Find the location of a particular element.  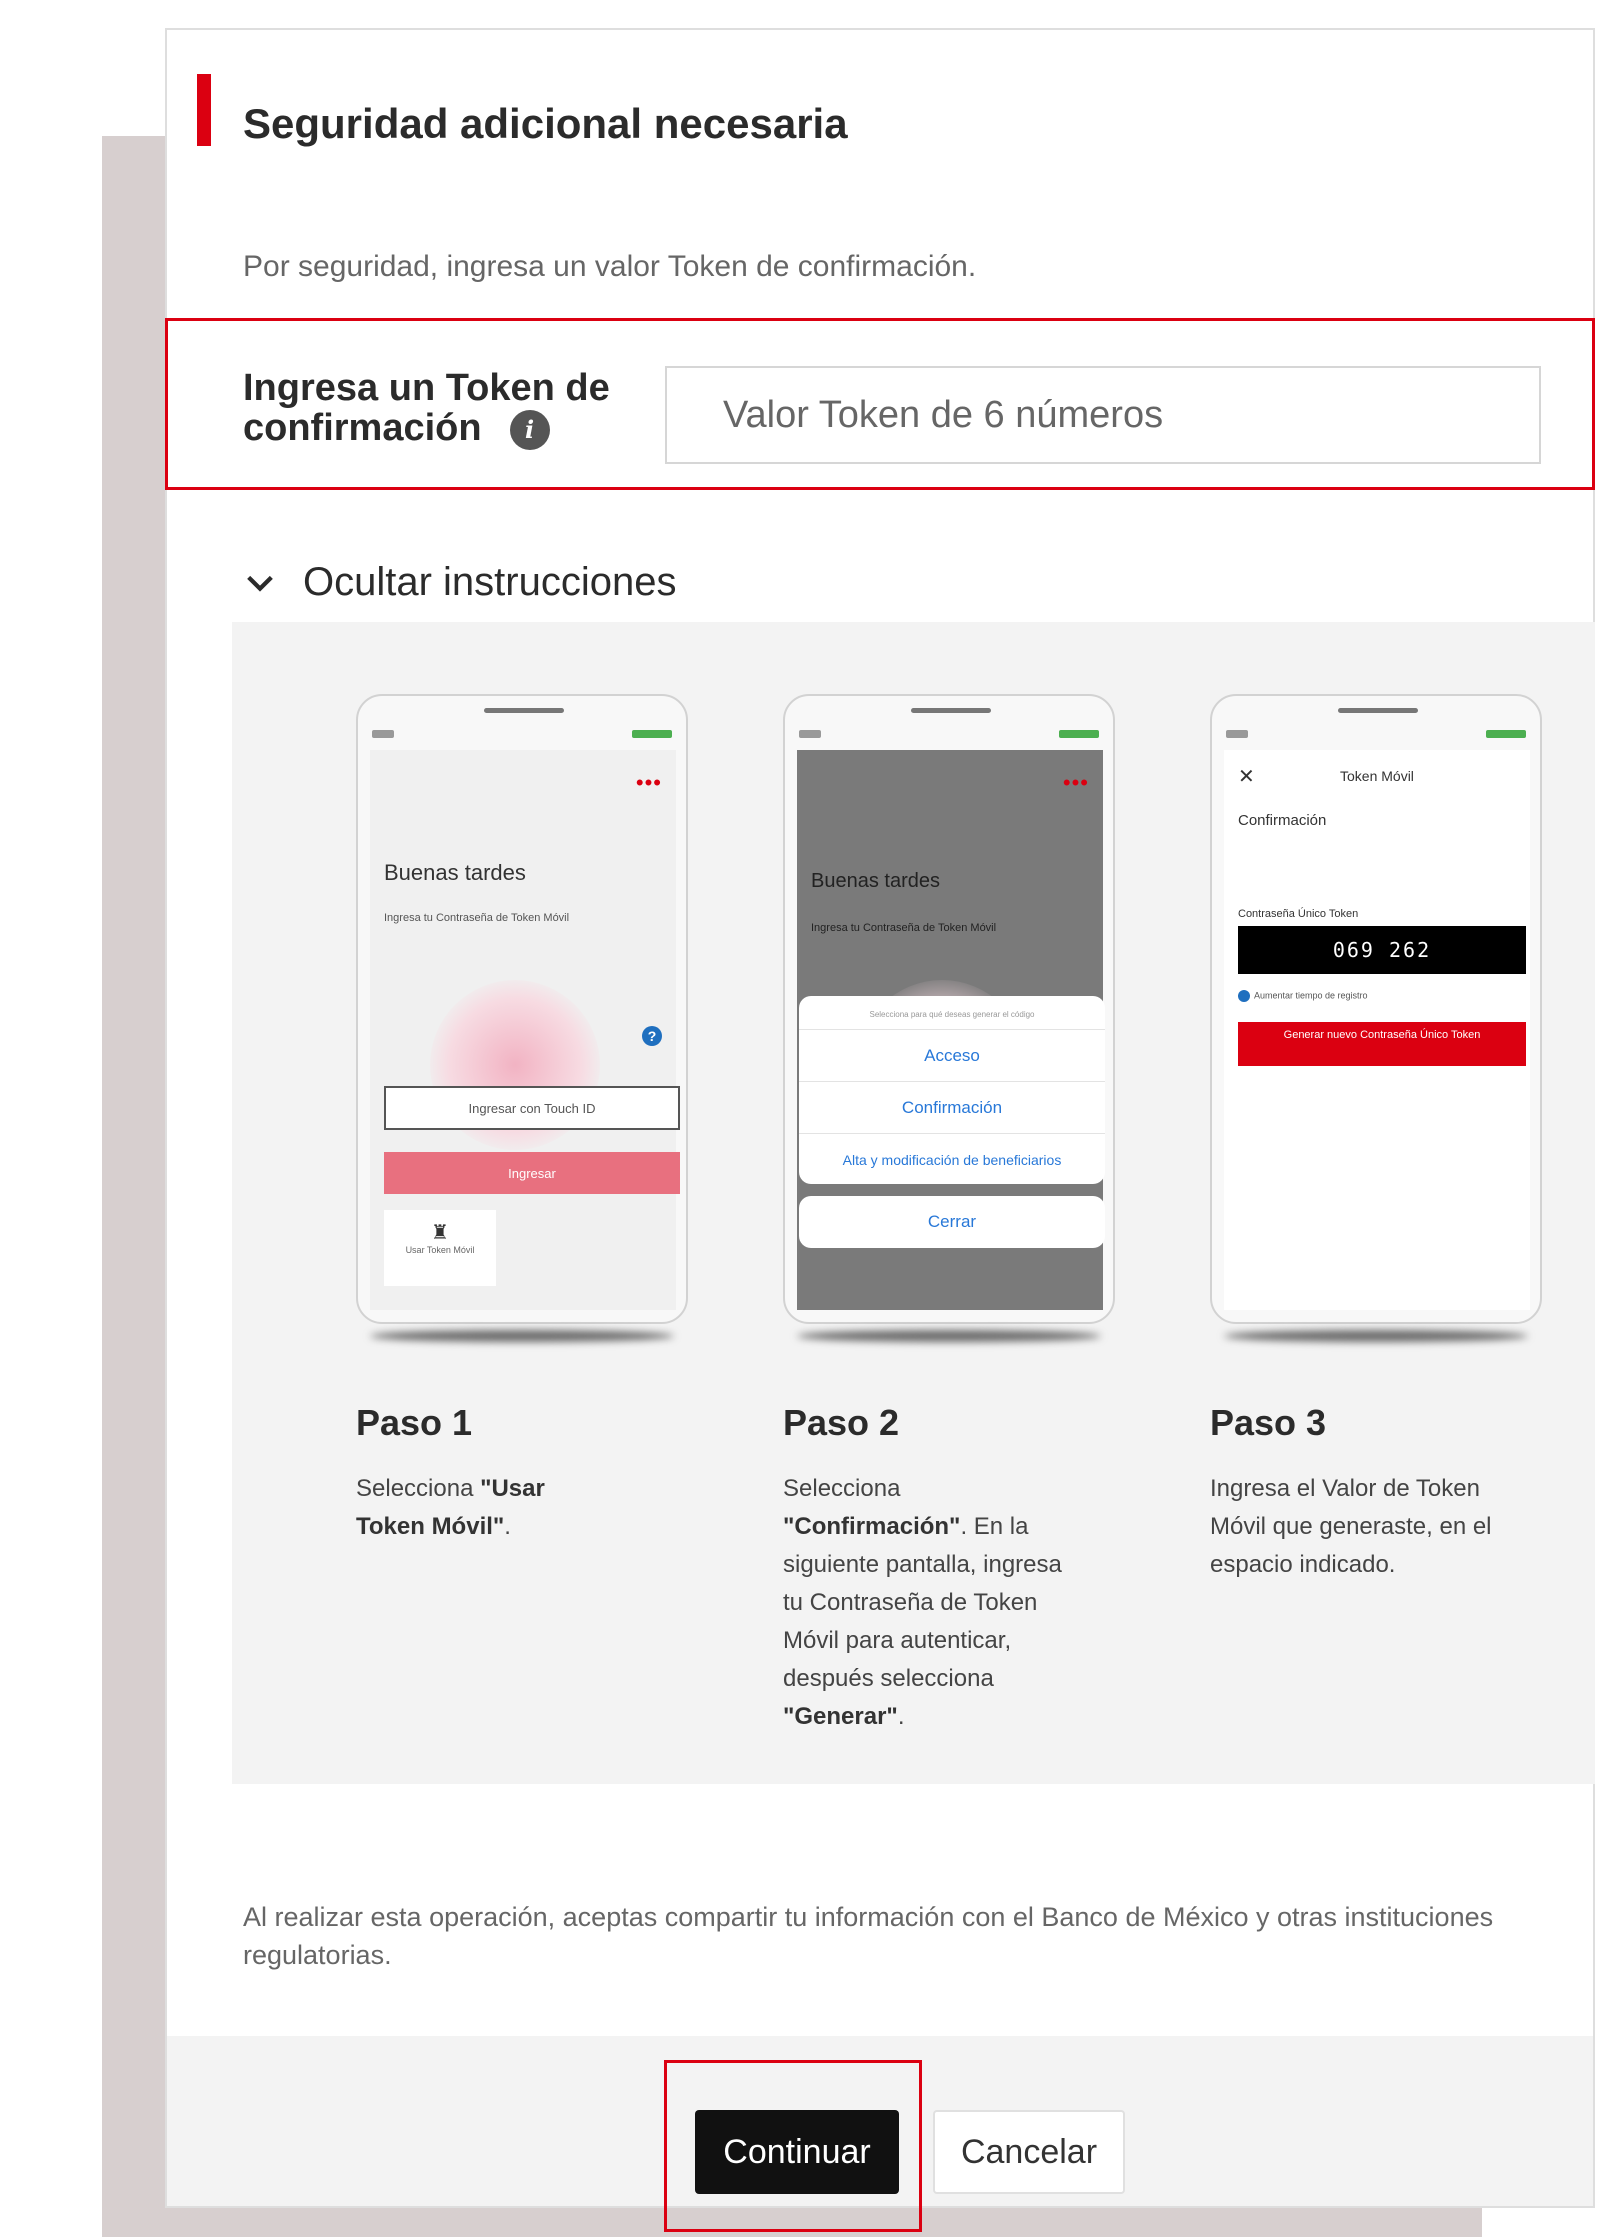

sheet-option-access: Acceso is located at coordinates (952, 1055).